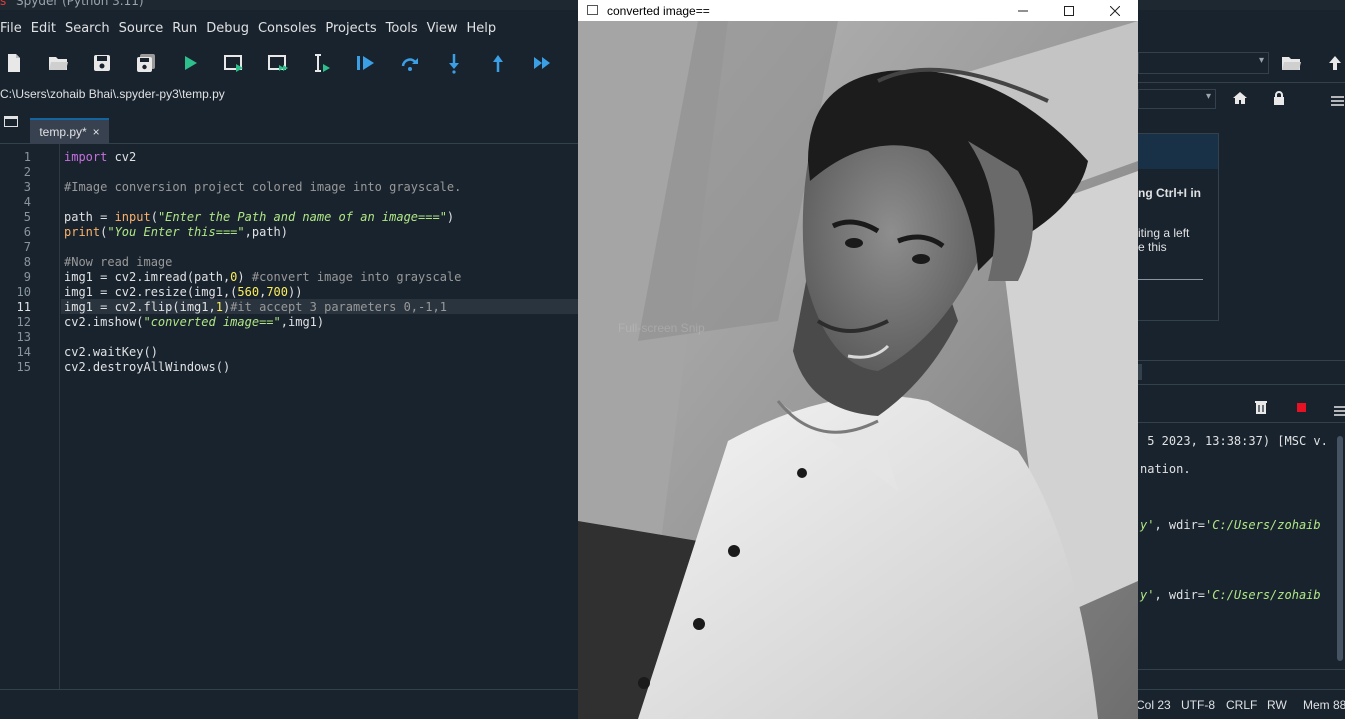  What do you see at coordinates (190, 63) in the screenshot?
I see `run-button` at bounding box center [190, 63].